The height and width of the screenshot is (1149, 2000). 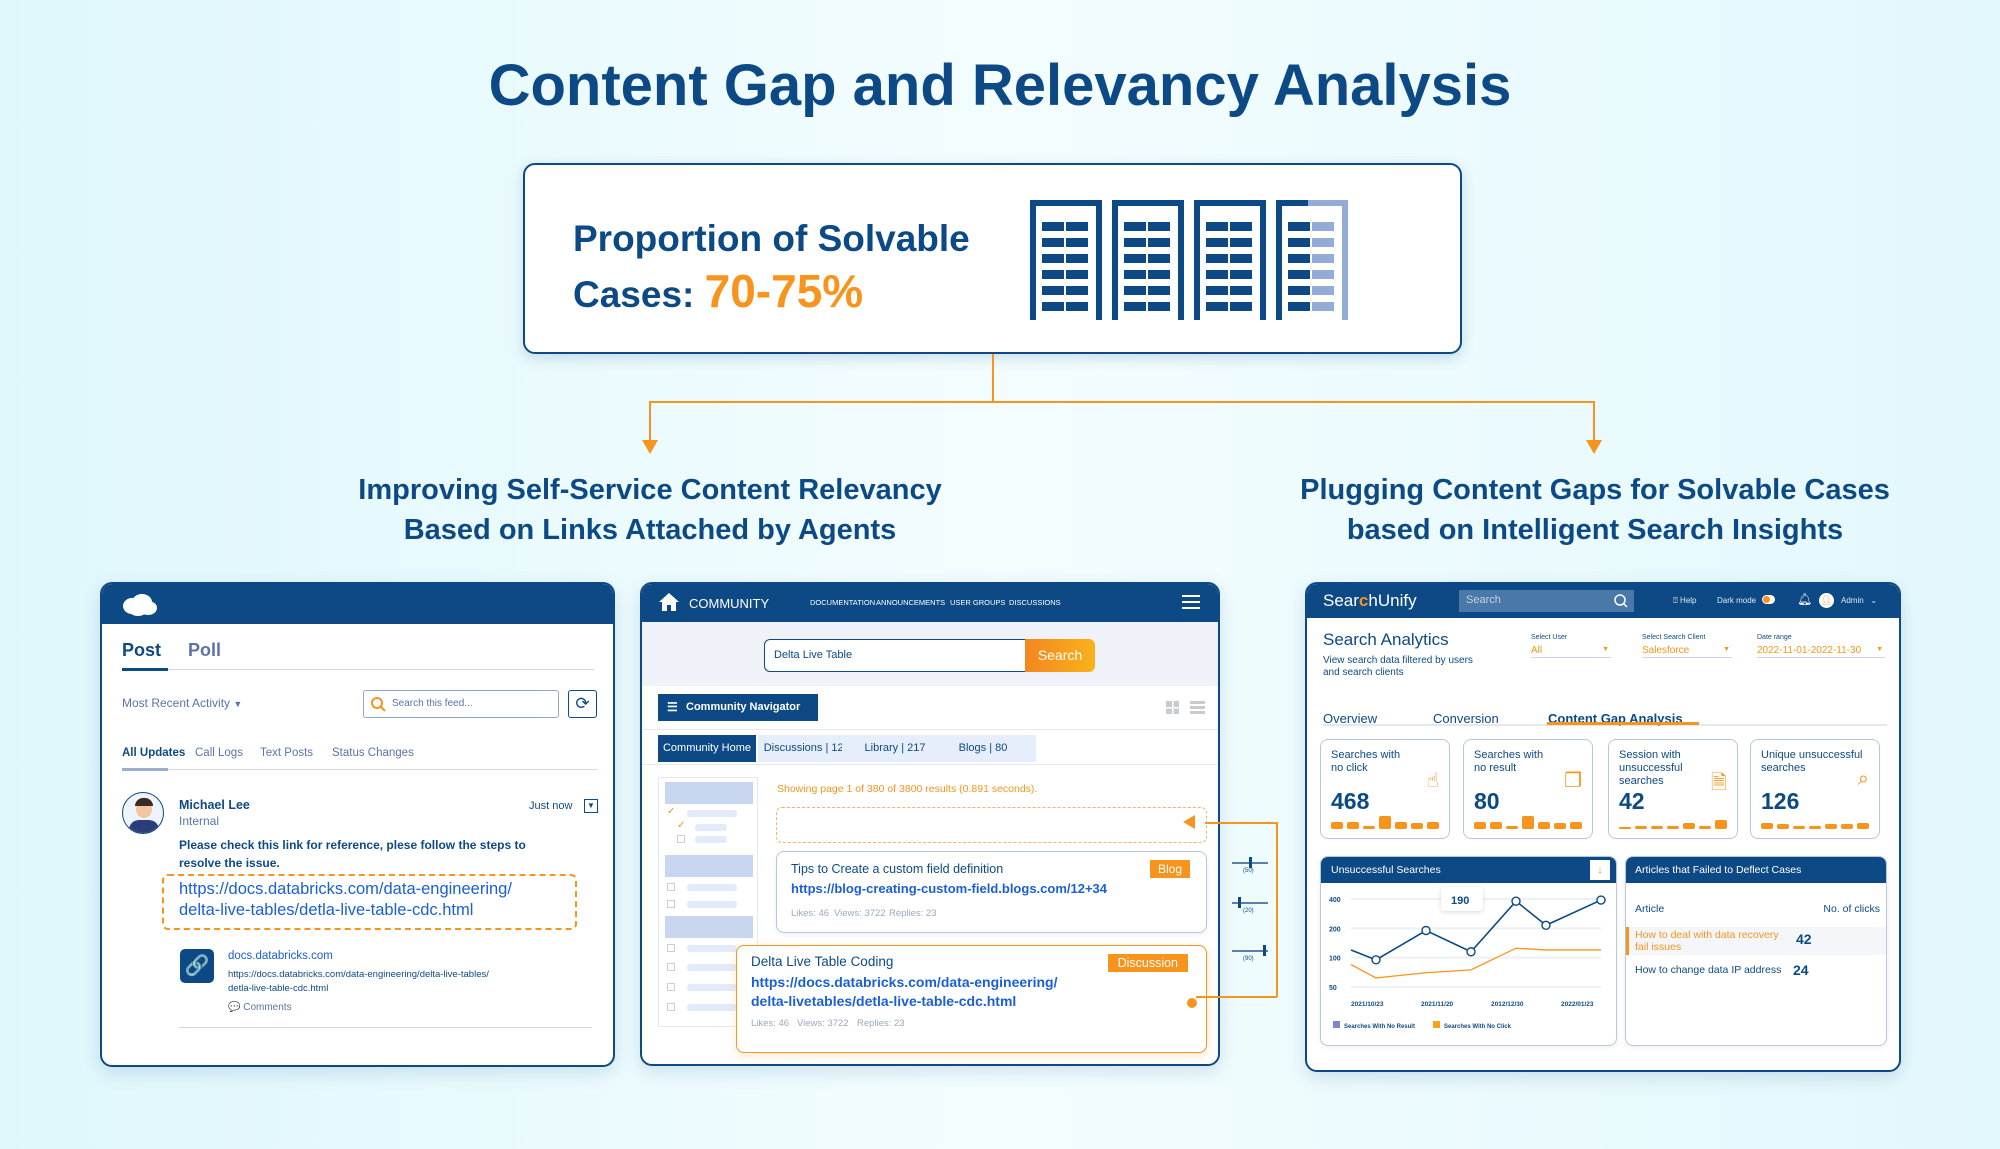 What do you see at coordinates (182, 703) in the screenshot?
I see `sort-dropdown: Most Recent Activity ▼` at bounding box center [182, 703].